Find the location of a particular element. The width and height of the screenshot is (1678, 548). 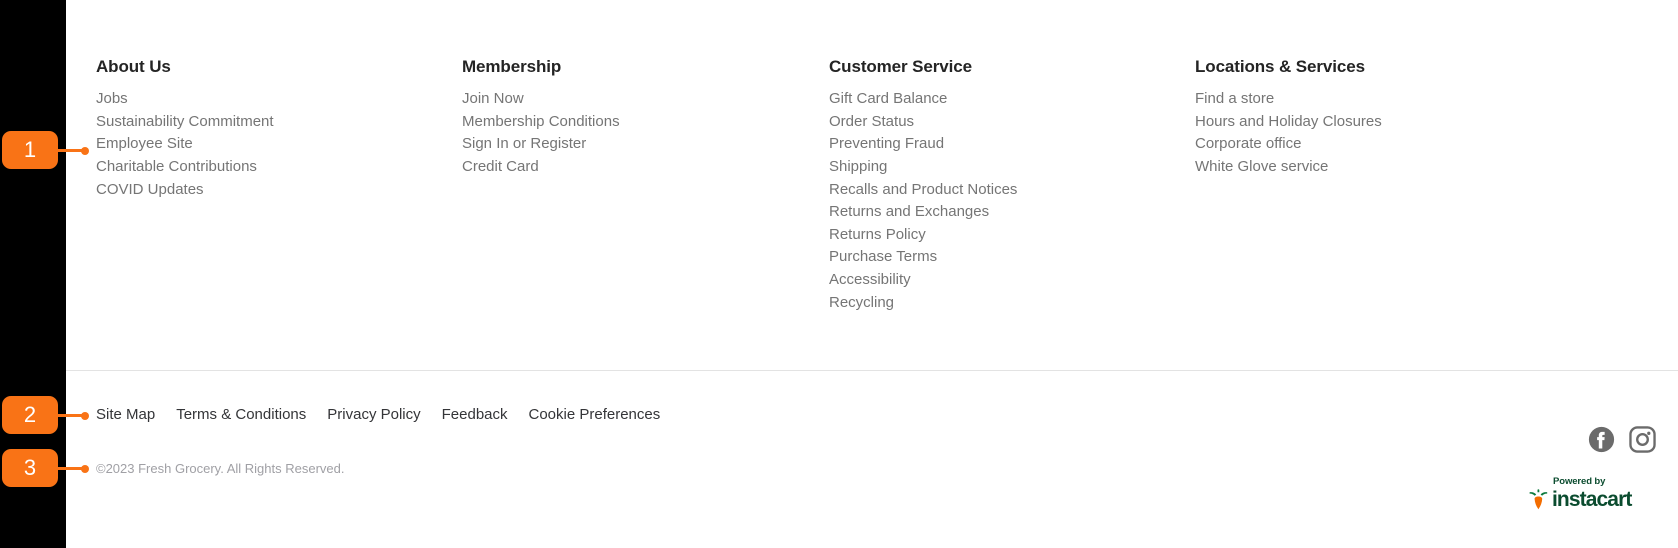

annotation-badge-1: 1 is located at coordinates (30, 150).